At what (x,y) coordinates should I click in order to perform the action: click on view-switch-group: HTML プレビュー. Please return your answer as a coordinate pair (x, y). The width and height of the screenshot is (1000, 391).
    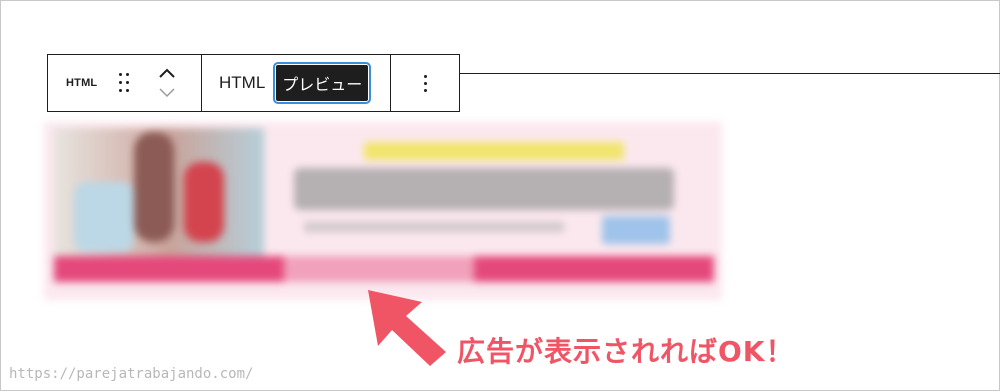
    Looking at the image, I should click on (296, 83).